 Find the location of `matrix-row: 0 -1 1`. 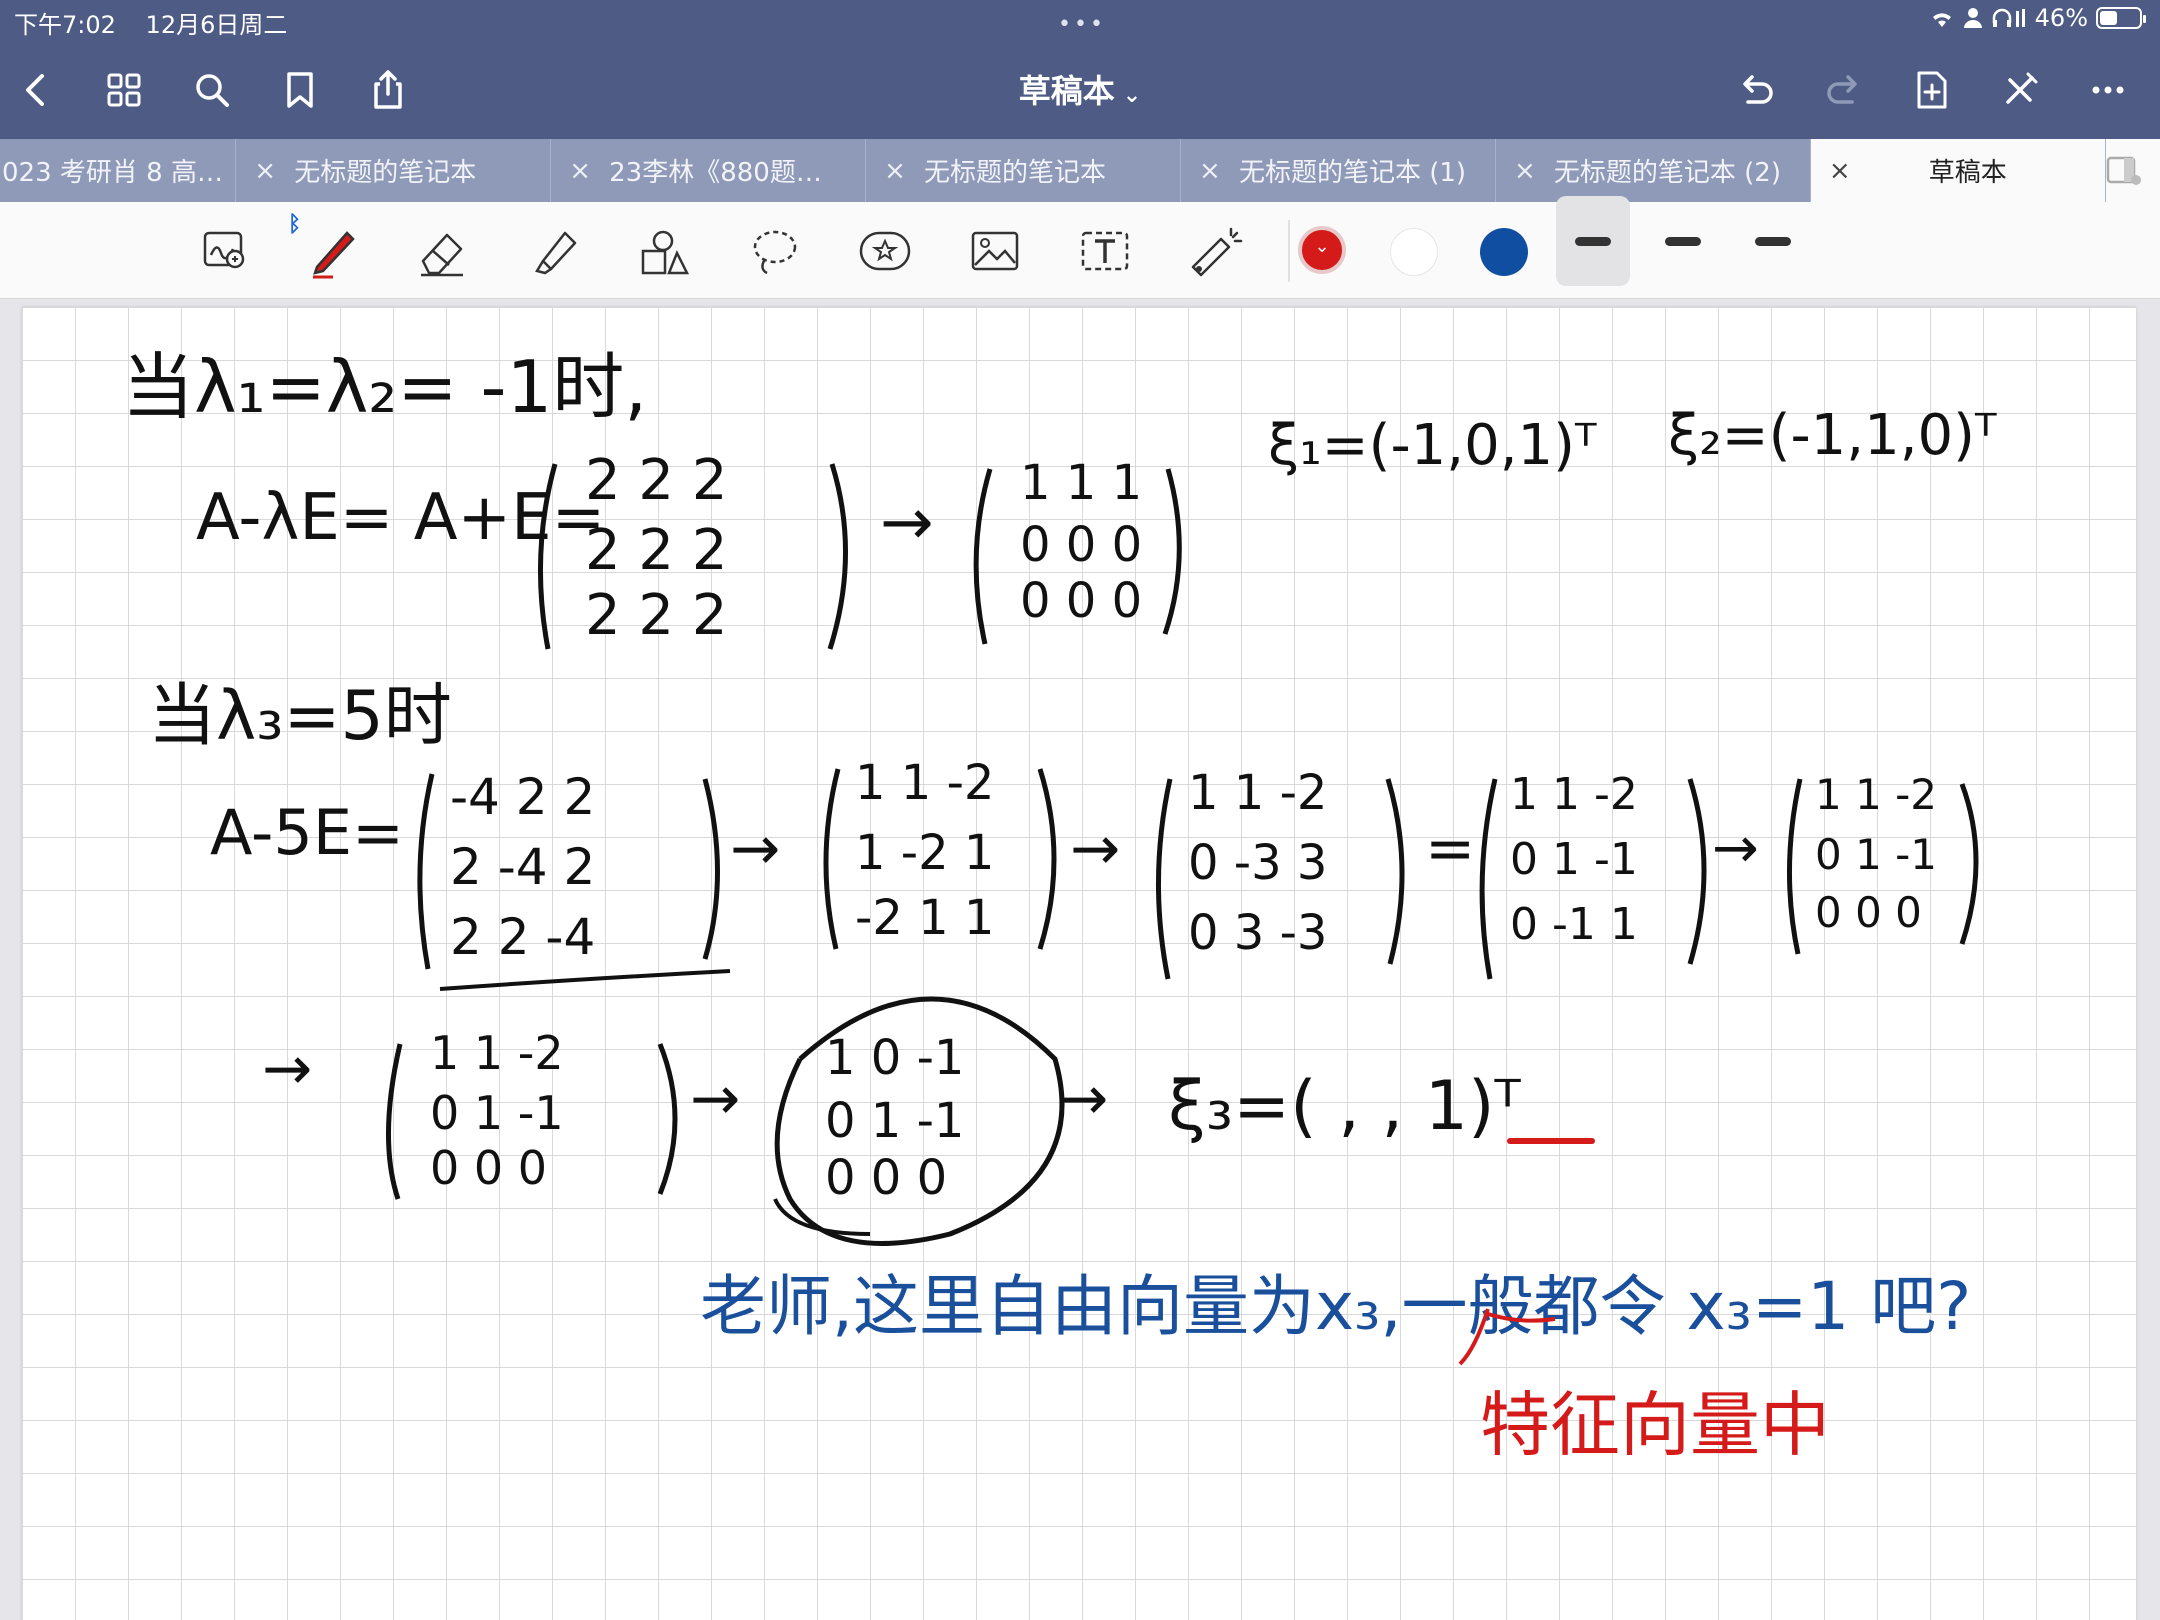

matrix-row: 0 -1 1 is located at coordinates (1574, 924).